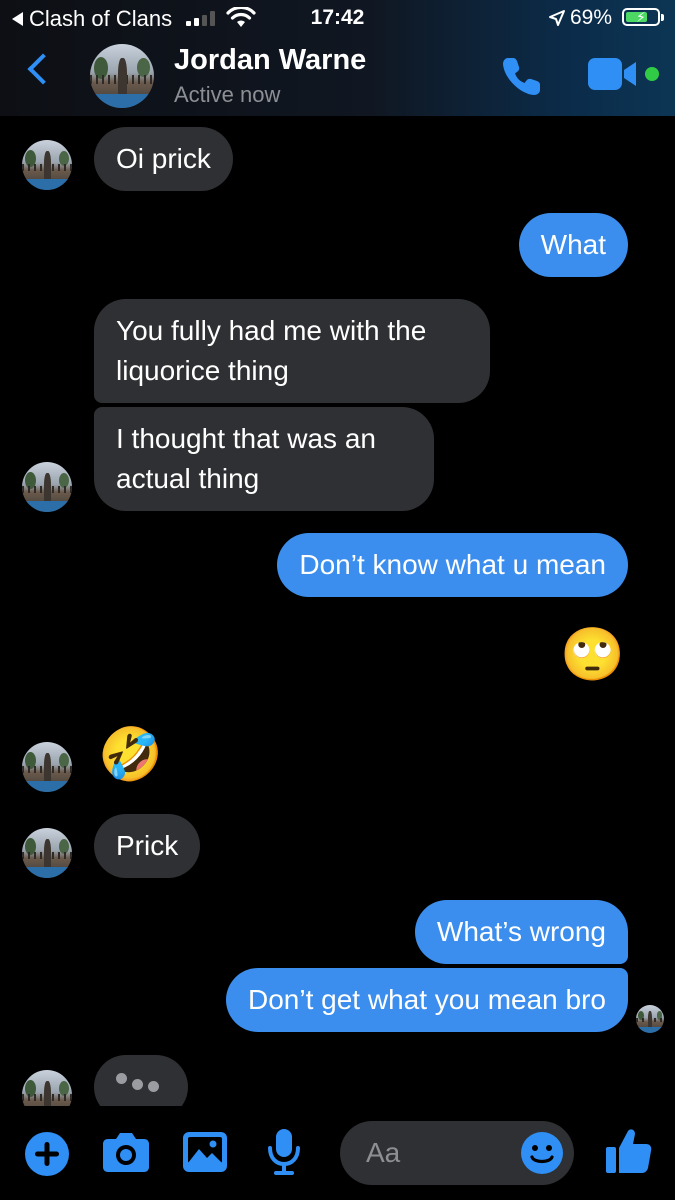  Describe the element at coordinates (427, 1000) in the screenshot. I see `outgoing-message: Don’t get what you mean bro` at that location.